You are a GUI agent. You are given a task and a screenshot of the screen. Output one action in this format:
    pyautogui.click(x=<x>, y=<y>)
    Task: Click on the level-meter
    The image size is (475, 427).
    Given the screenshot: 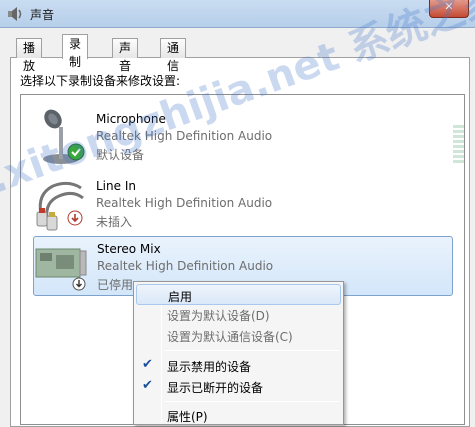 What is the action you would take?
    pyautogui.click(x=458, y=144)
    